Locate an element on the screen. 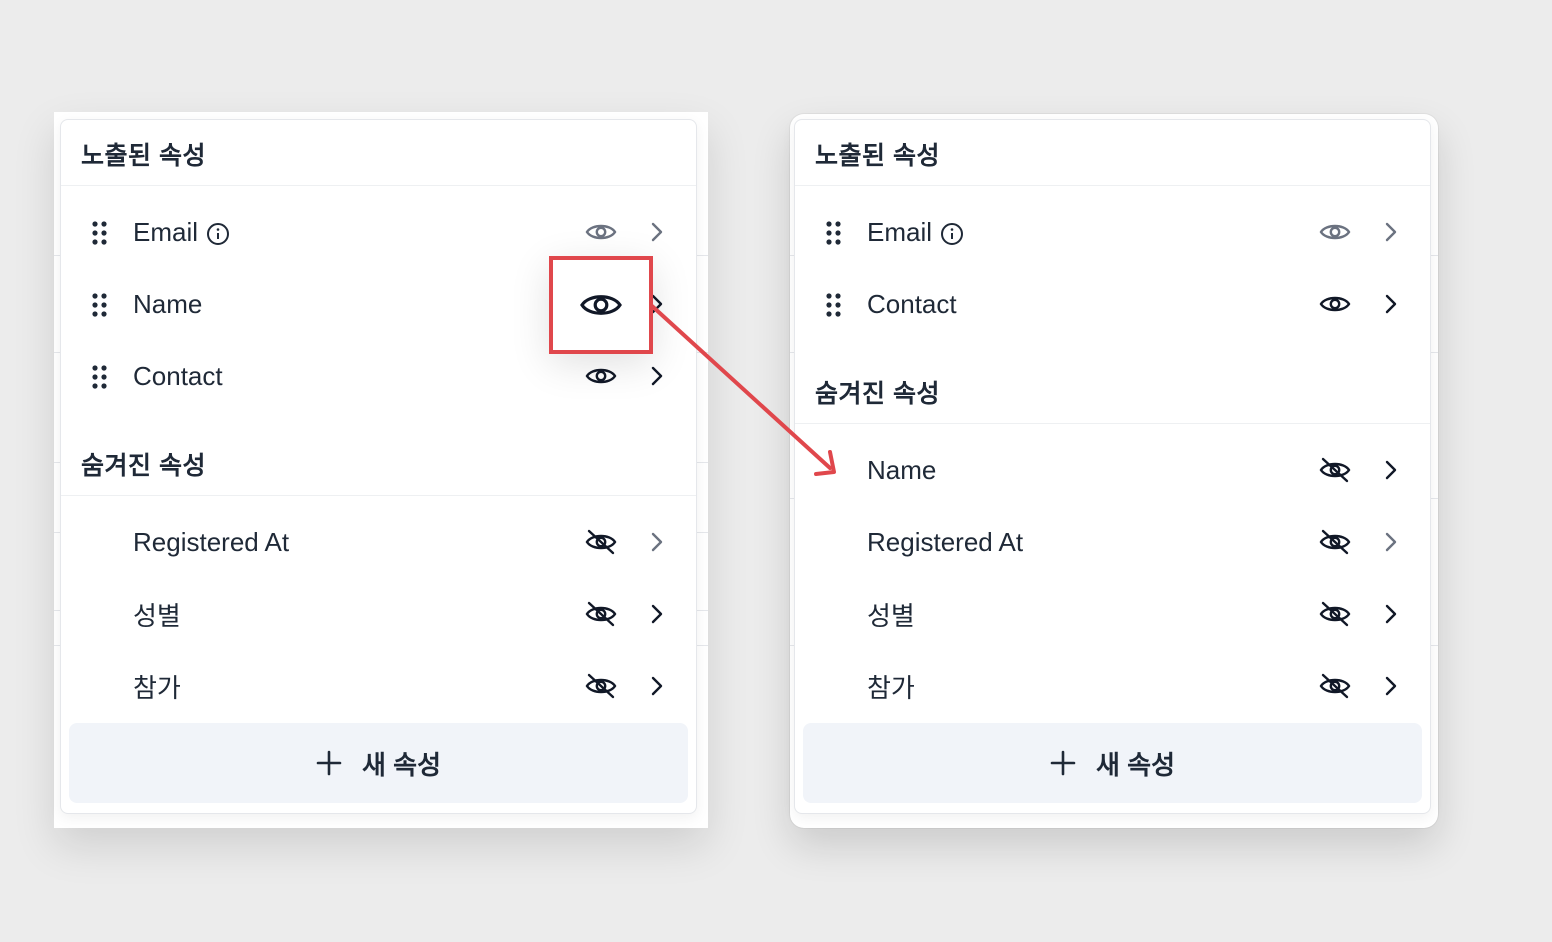 This screenshot has height=942, width=1552. hidden-properties-list: Name Registered At 성별 참가 is located at coordinates (1112, 573).